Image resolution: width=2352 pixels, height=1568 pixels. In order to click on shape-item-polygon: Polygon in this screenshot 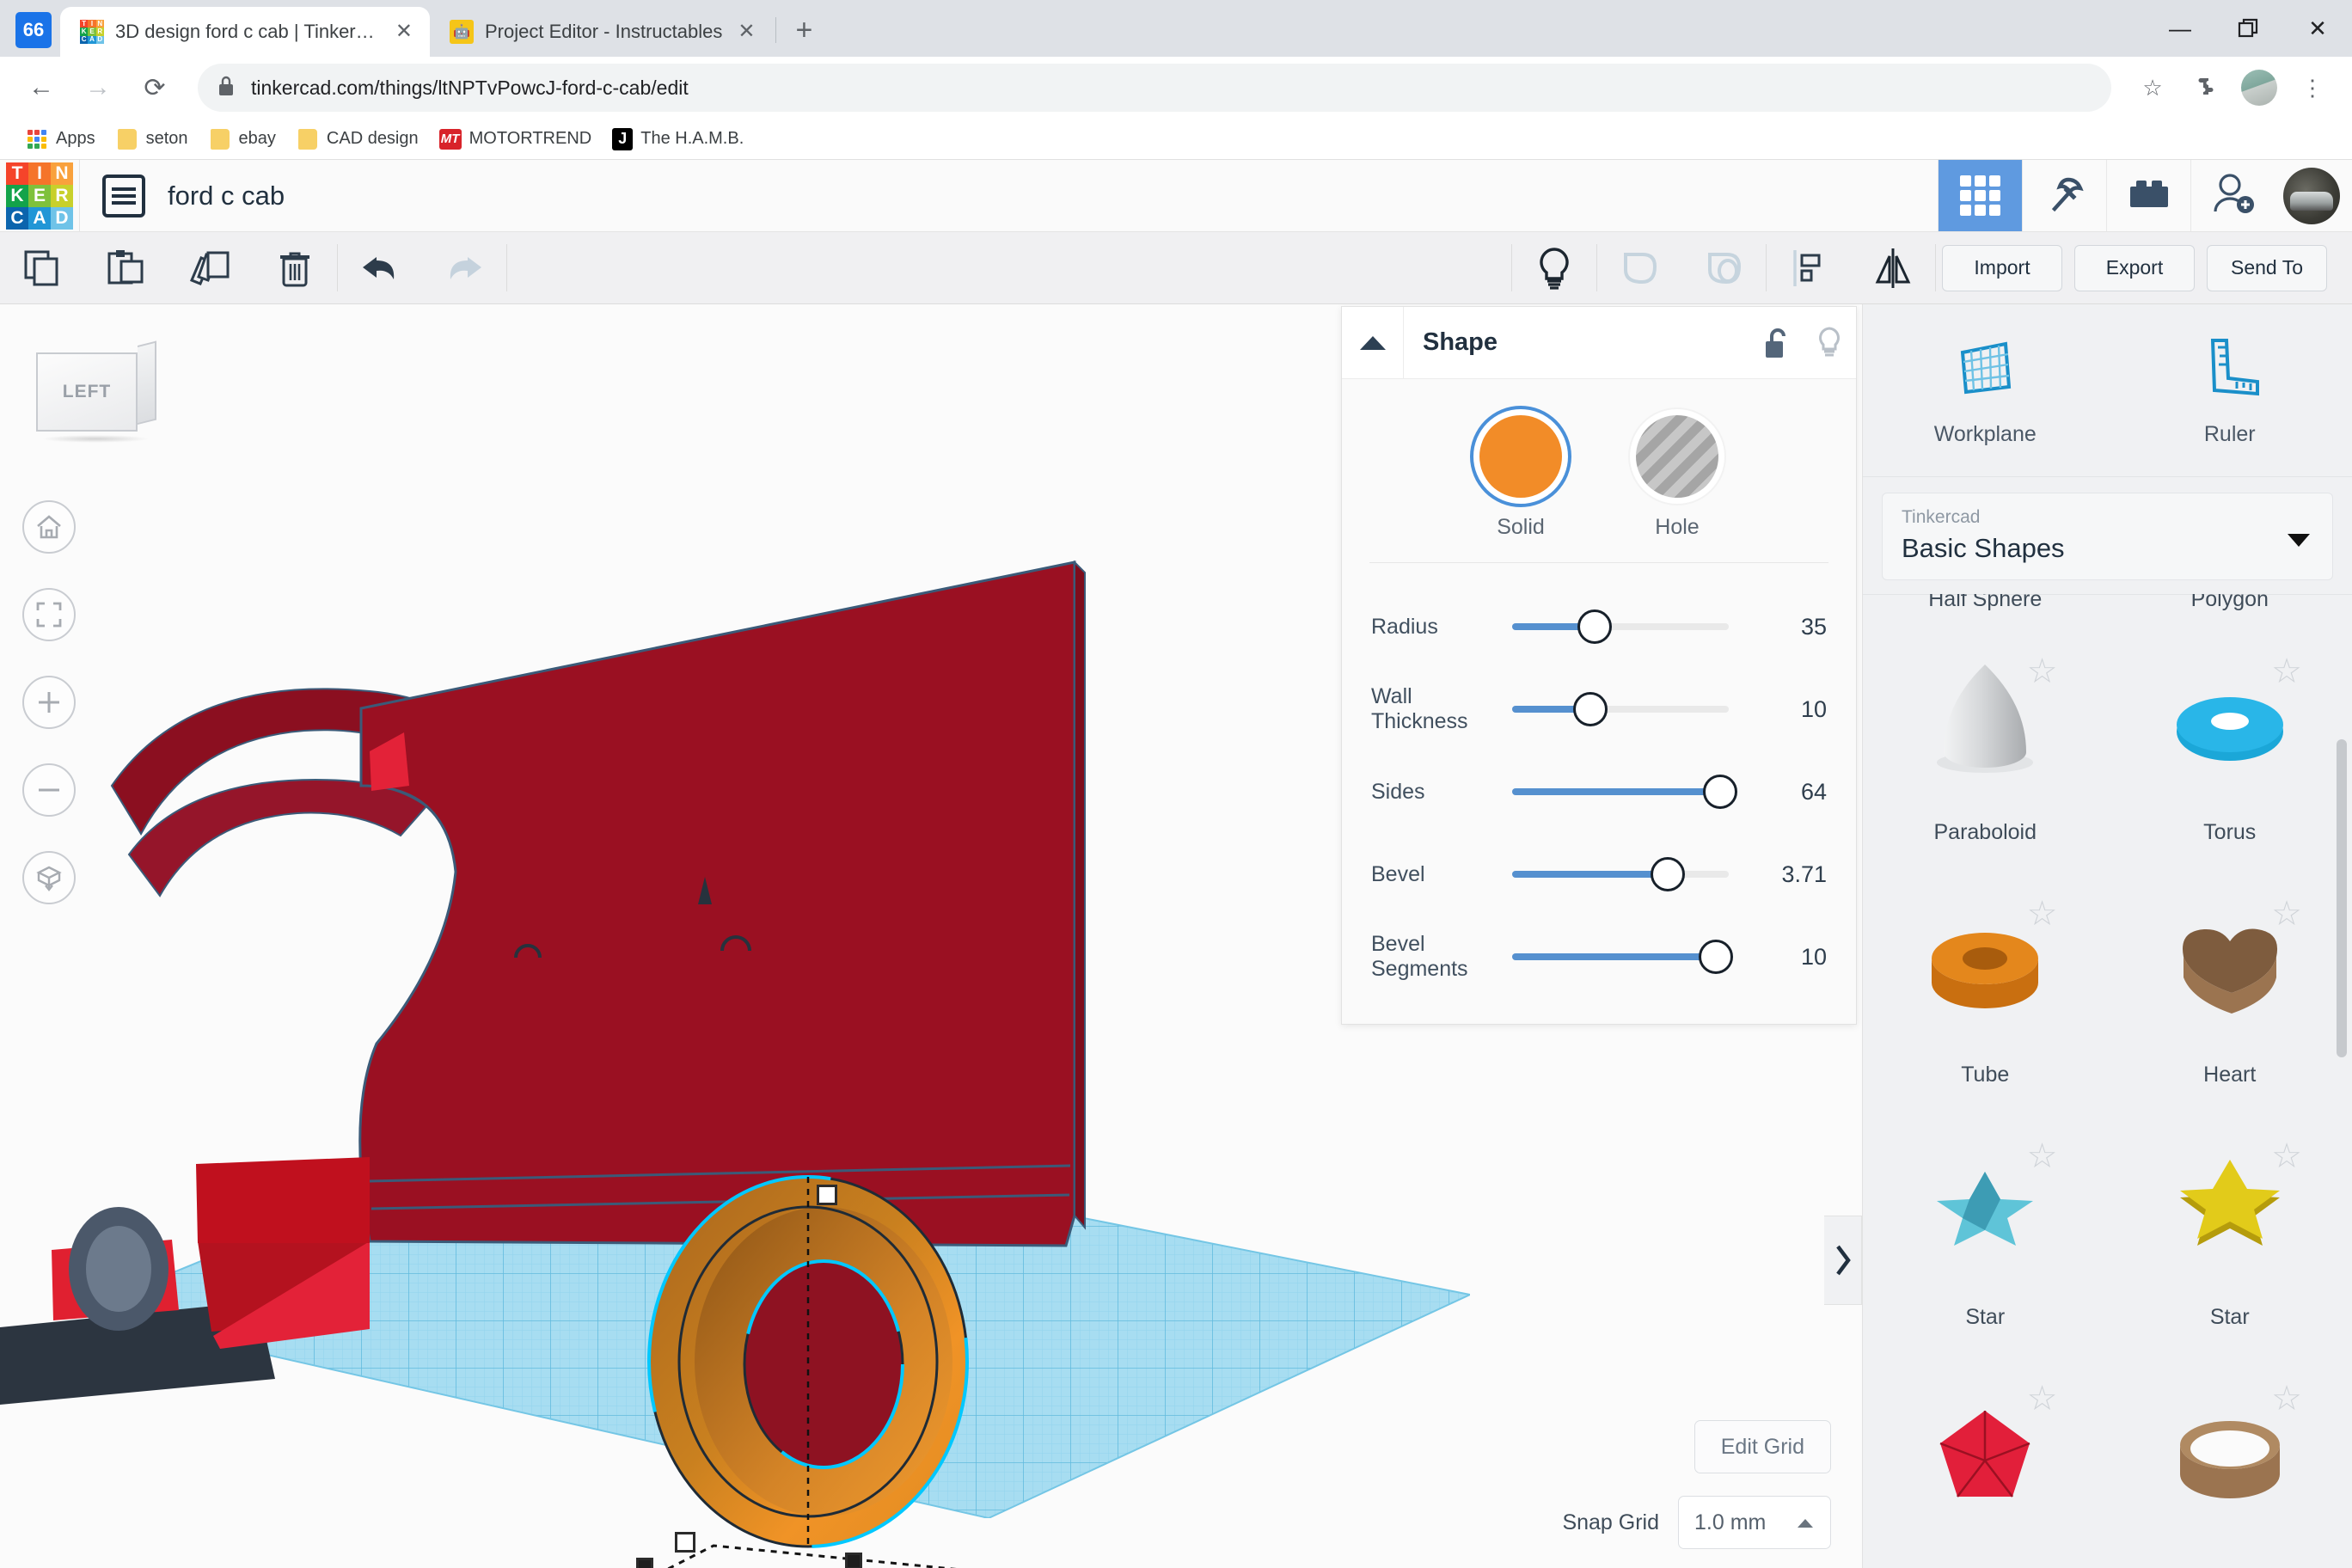, I will do `click(2230, 605)`.